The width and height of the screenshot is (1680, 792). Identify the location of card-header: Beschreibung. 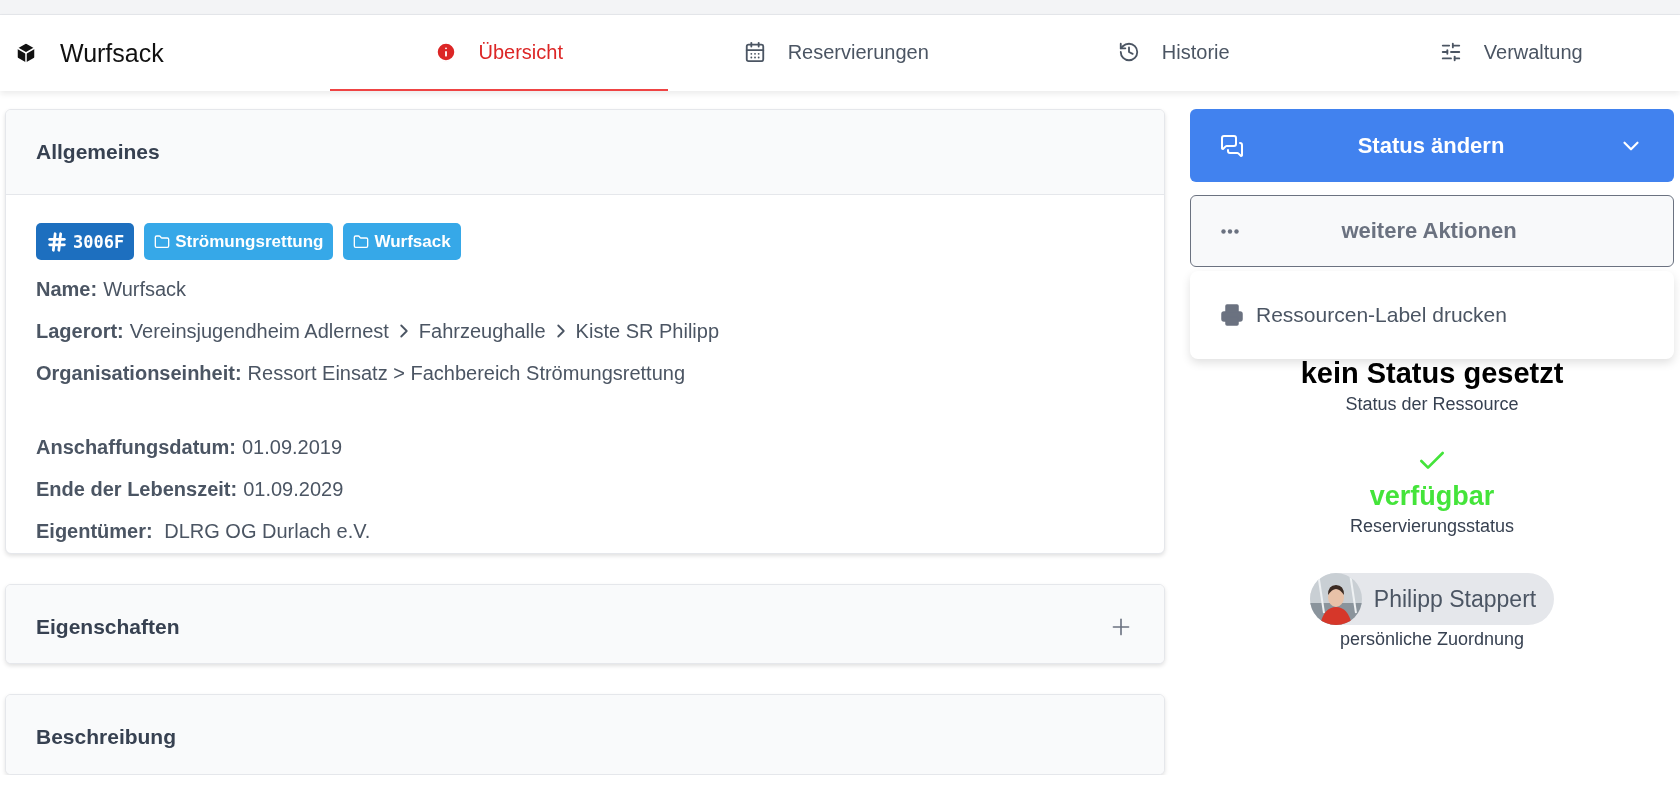
(585, 734).